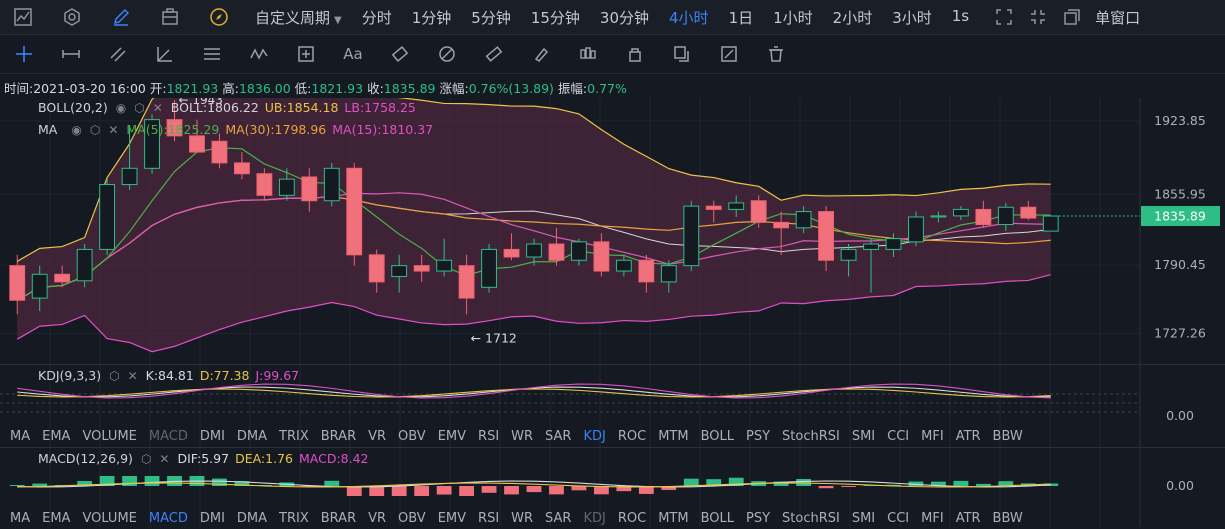  I want to click on copy-icon, so click(682, 54).